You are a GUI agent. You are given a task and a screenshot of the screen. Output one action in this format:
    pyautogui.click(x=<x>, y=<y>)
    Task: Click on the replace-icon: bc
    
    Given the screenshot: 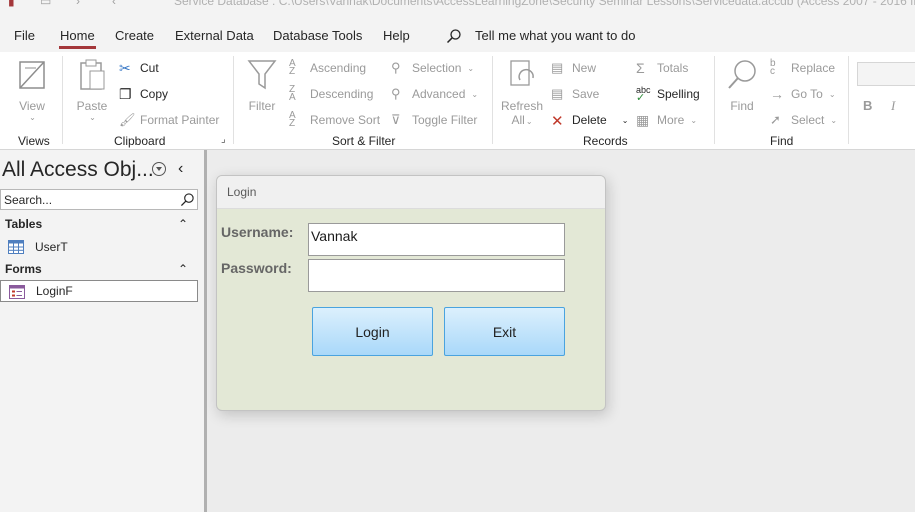 What is the action you would take?
    pyautogui.click(x=773, y=67)
    